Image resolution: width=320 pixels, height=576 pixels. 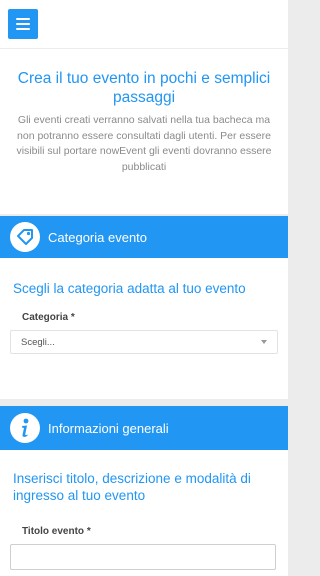 I want to click on event-title-label: Titolo evento *, so click(x=56, y=531).